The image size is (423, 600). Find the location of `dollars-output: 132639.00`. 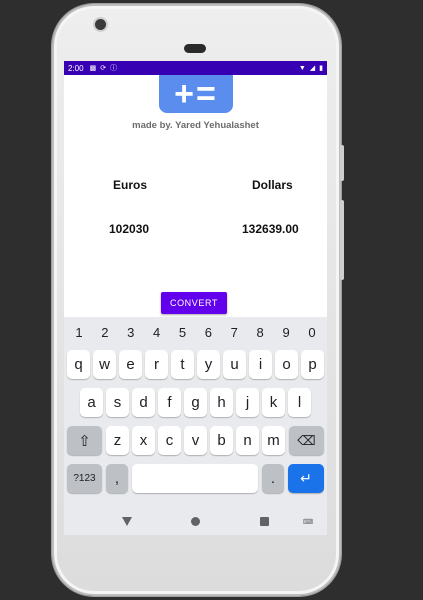

dollars-output: 132639.00 is located at coordinates (270, 229).